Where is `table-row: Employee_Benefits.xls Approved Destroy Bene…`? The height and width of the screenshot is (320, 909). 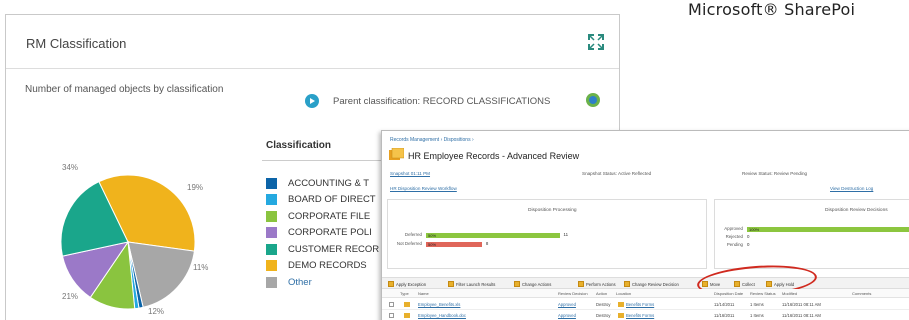 table-row: Employee_Benefits.xls Approved Destroy Bene… is located at coordinates (645, 304).